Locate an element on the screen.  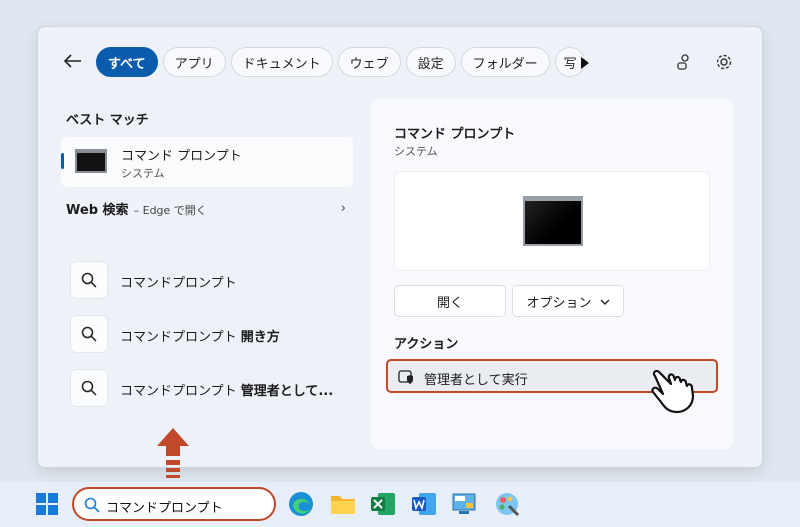
tab-documents: ドキュメント is located at coordinates (281, 62).